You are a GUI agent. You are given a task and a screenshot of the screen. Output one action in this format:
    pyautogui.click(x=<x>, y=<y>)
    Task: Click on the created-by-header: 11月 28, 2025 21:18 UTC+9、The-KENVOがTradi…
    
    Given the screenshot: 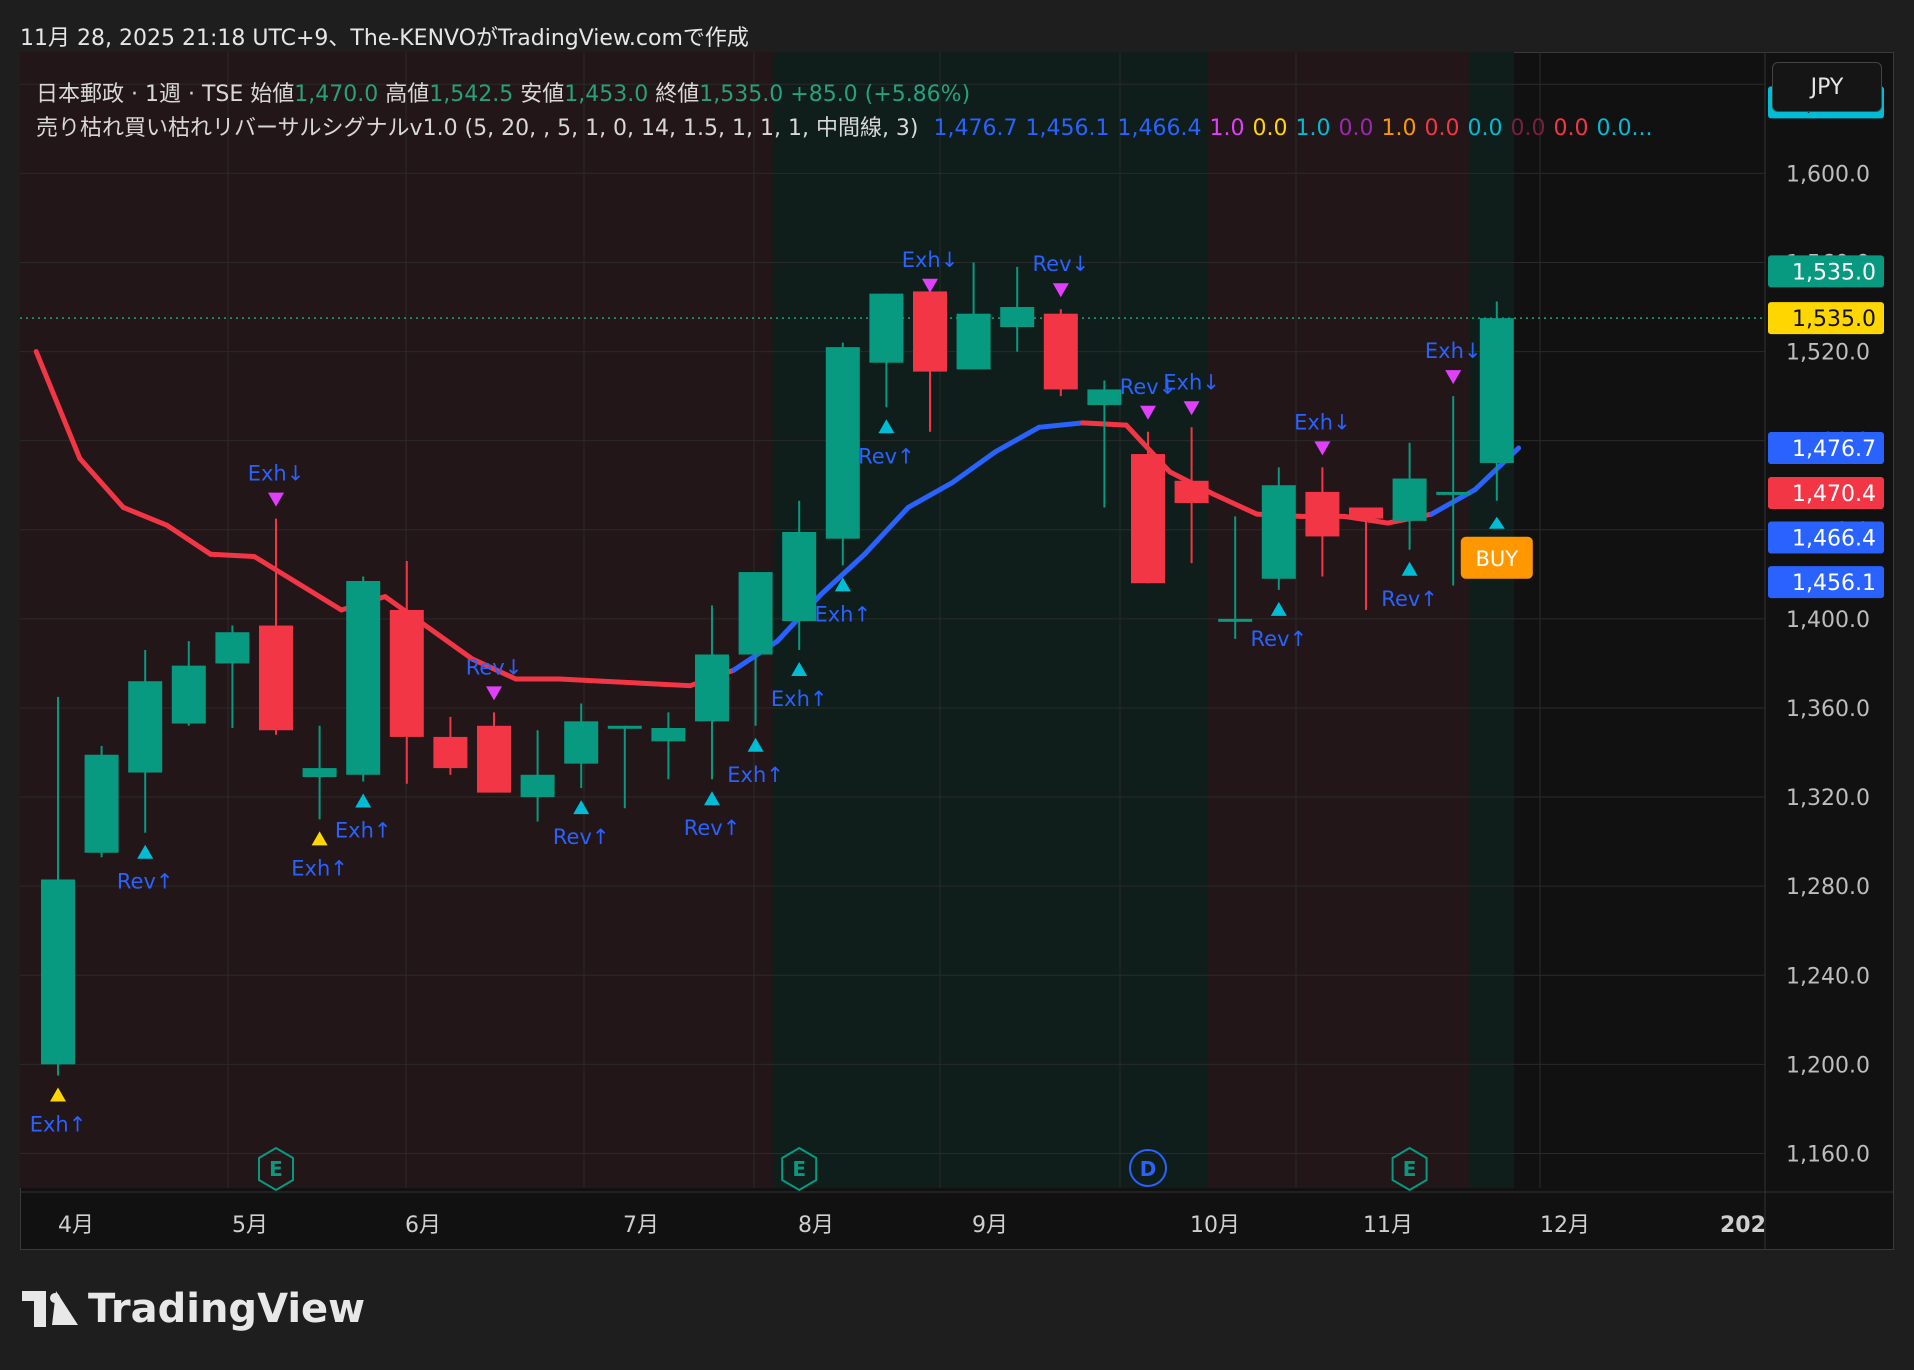 What is the action you would take?
    pyautogui.click(x=384, y=38)
    